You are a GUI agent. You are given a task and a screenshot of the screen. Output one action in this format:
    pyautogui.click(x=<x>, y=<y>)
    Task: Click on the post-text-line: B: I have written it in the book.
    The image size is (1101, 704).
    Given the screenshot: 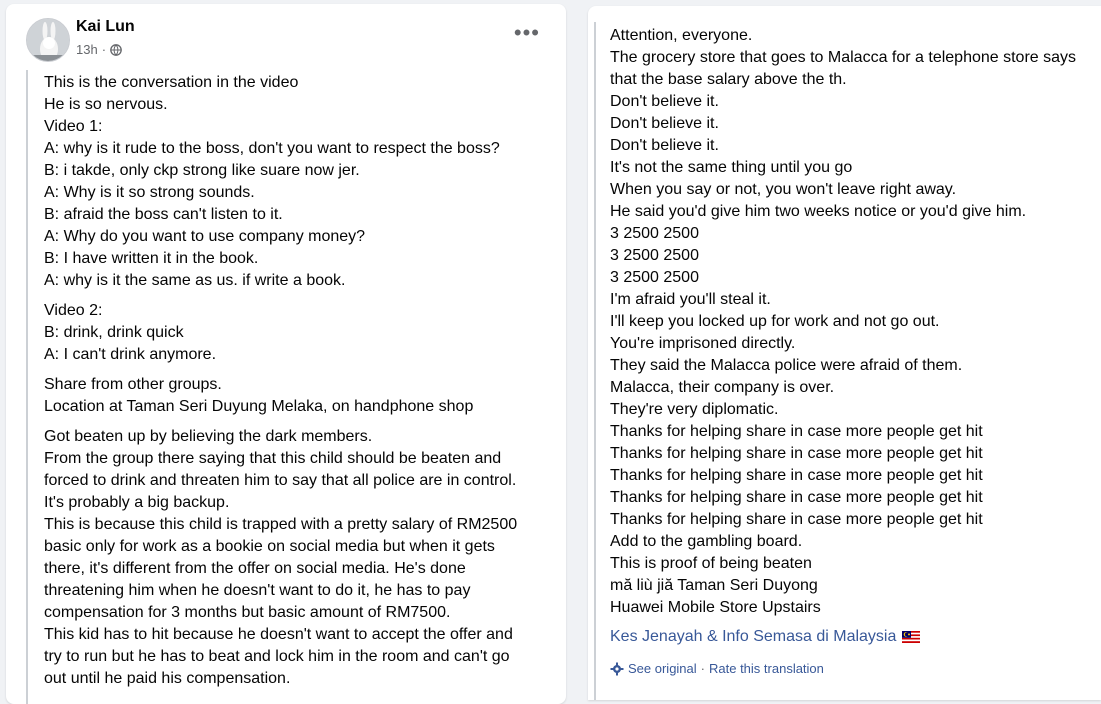 What is the action you would take?
    pyautogui.click(x=151, y=258)
    